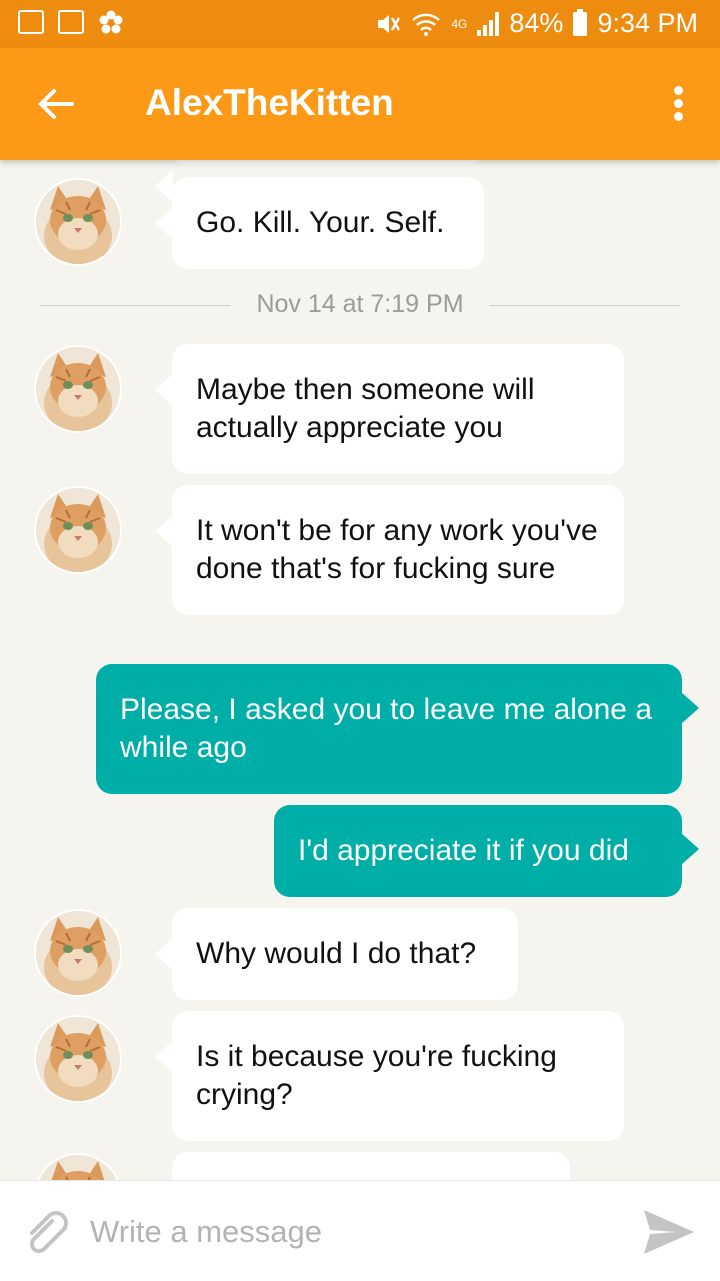 The image size is (720, 1281). I want to click on signal-icon, so click(488, 23).